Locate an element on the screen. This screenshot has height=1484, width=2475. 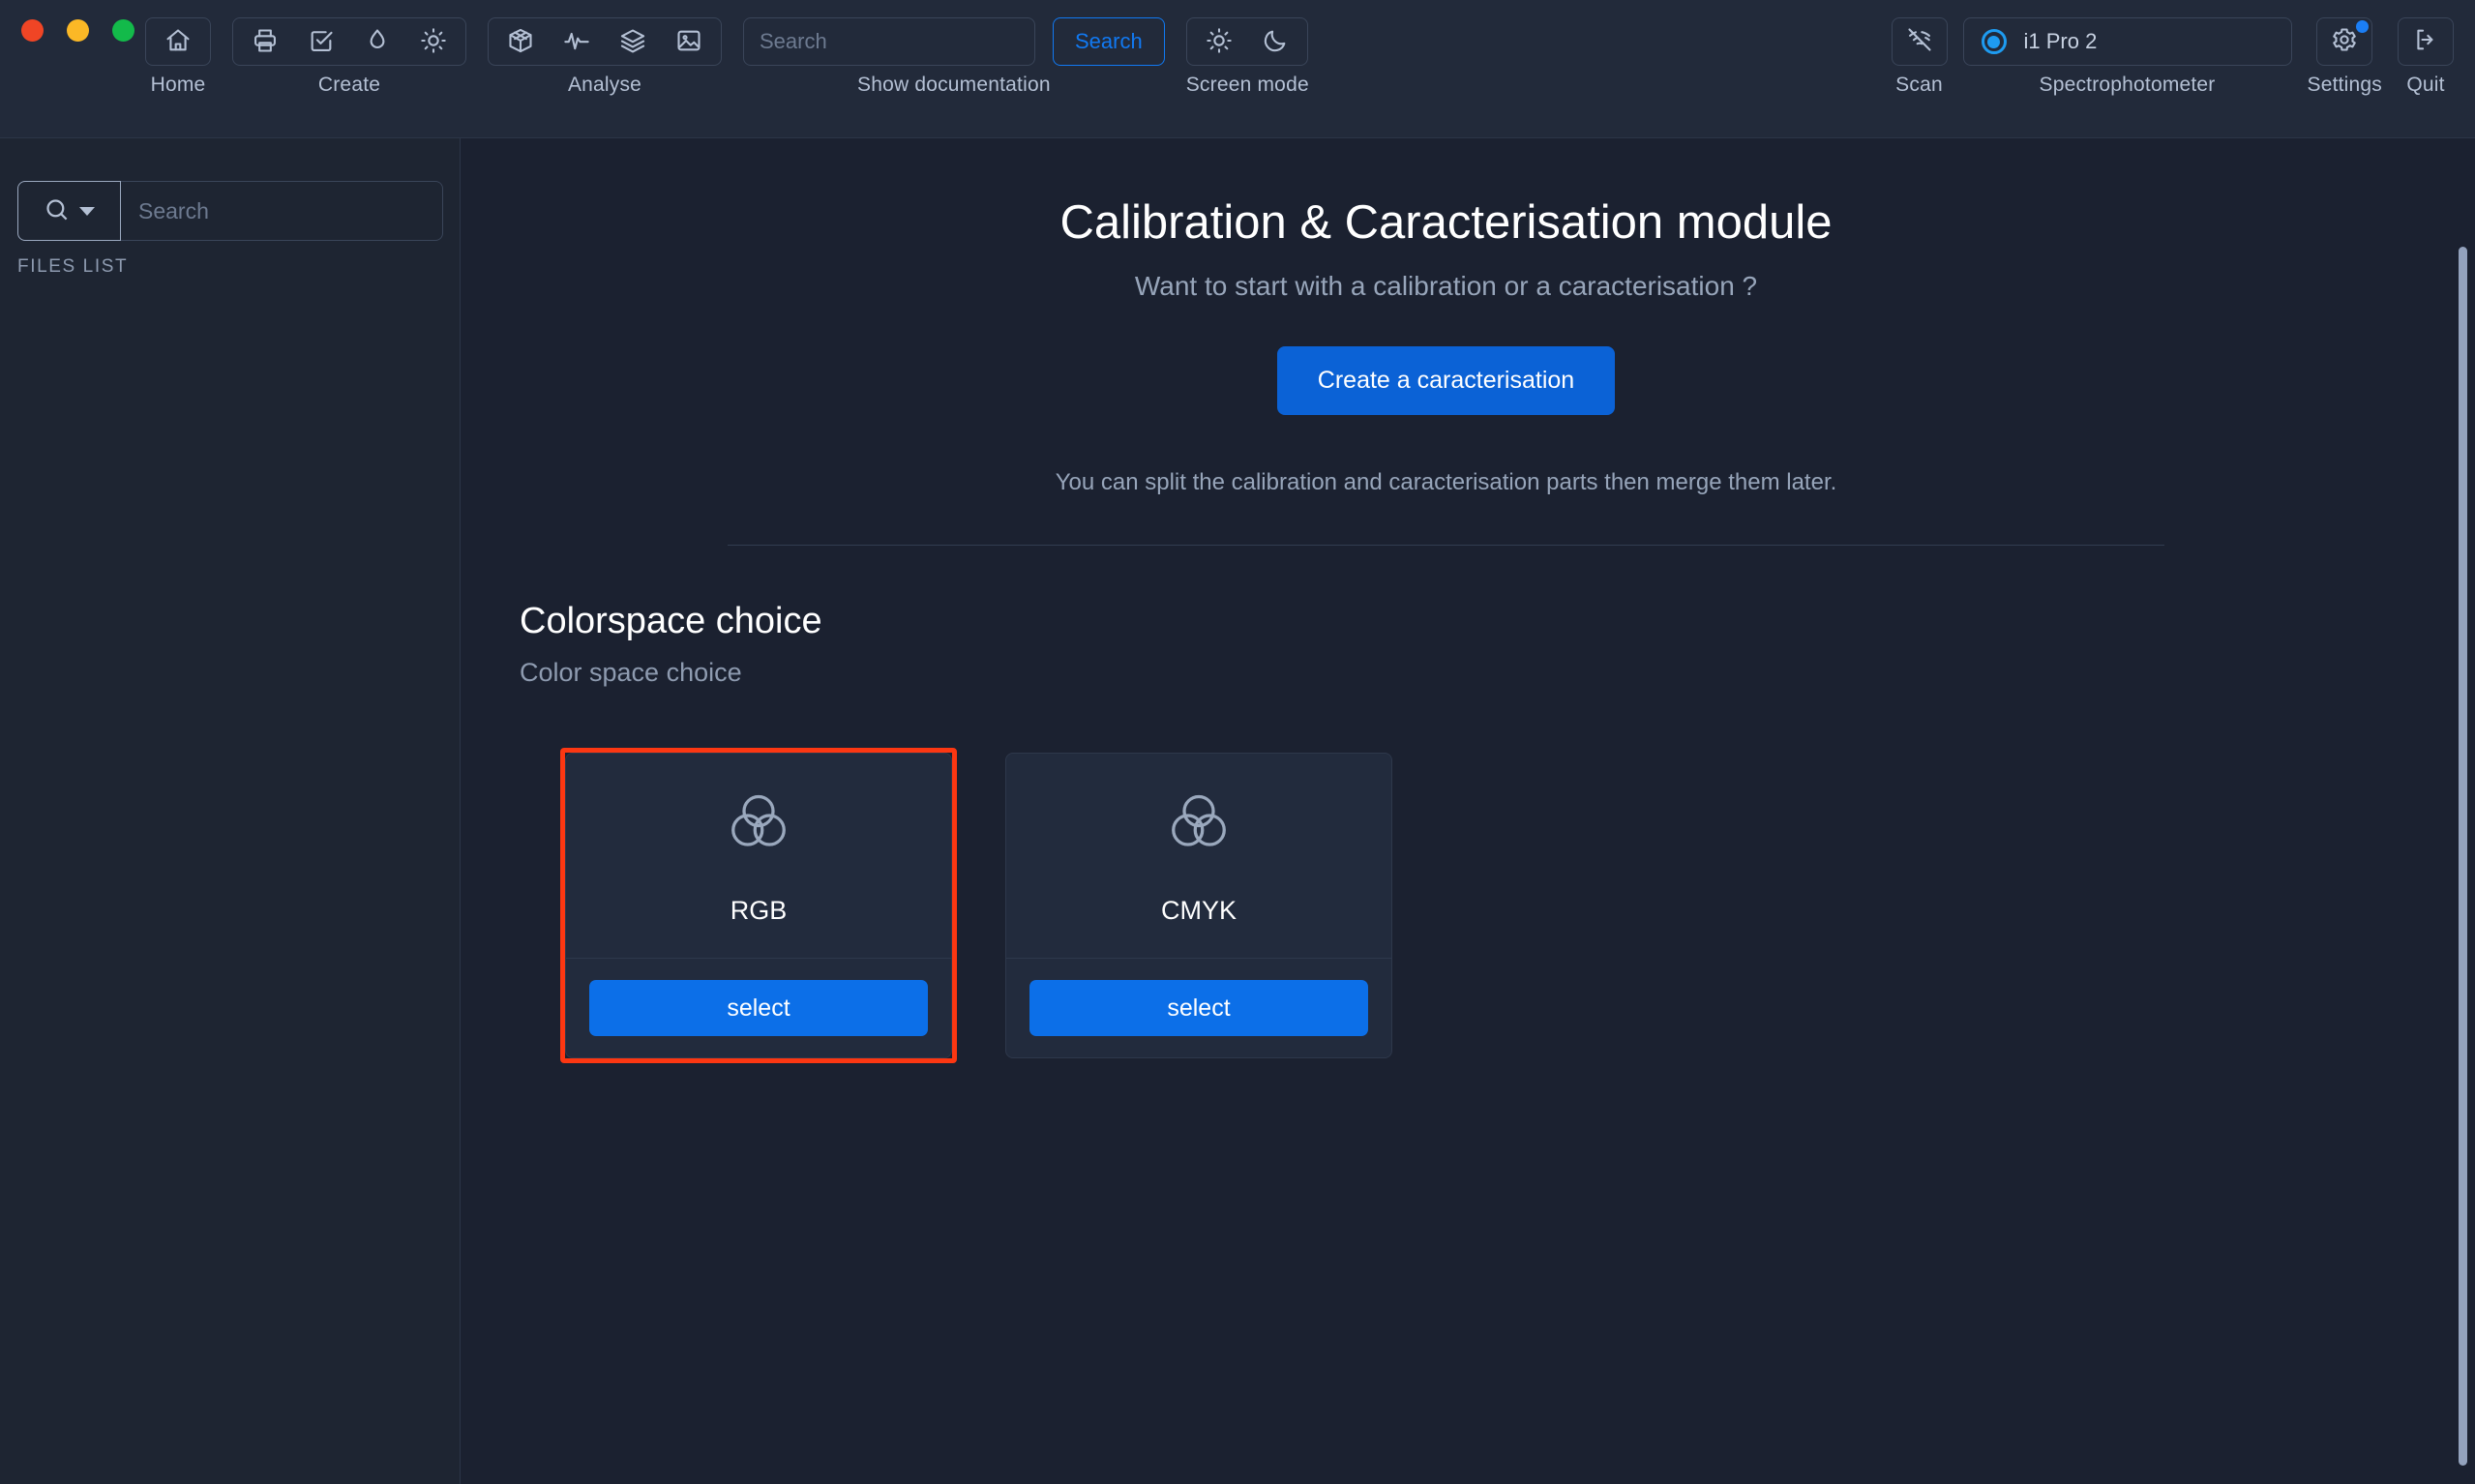
logout-icon is located at coordinates (2425, 42).